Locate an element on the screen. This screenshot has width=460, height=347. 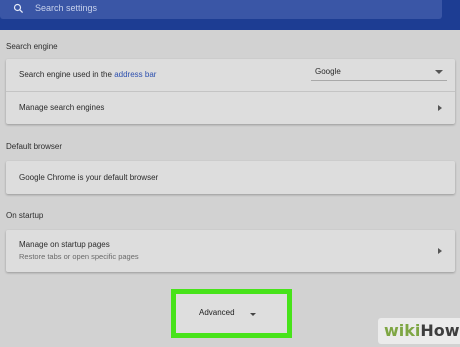
settings-header: Search settings is located at coordinates (230, 15).